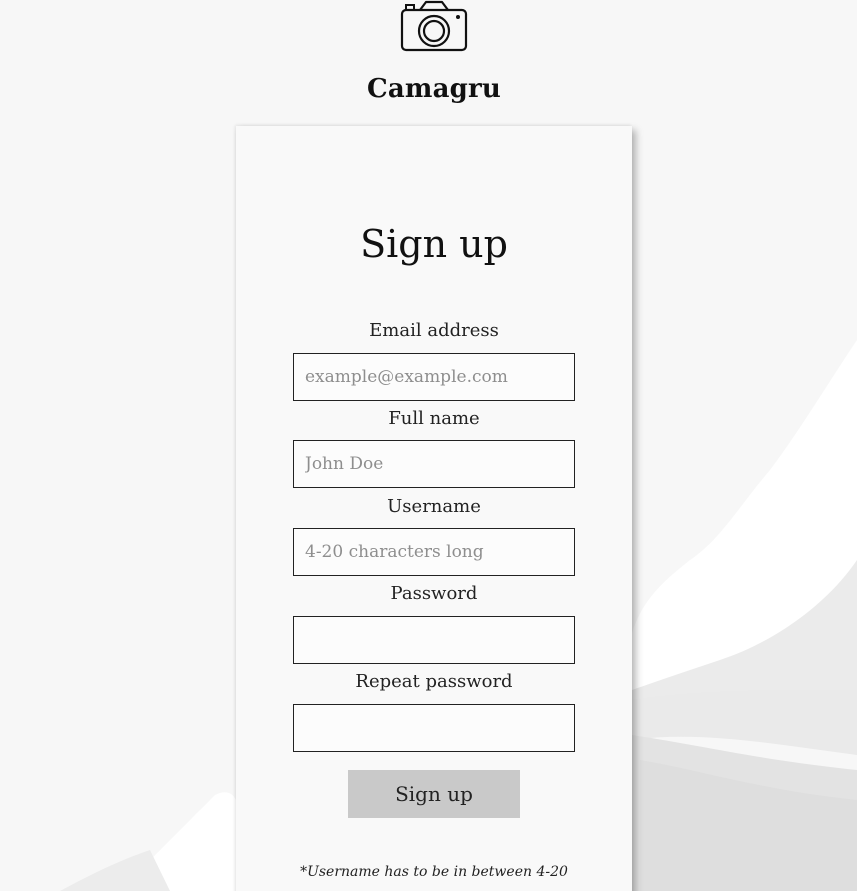  I want to click on password-label: Password, so click(434, 593).